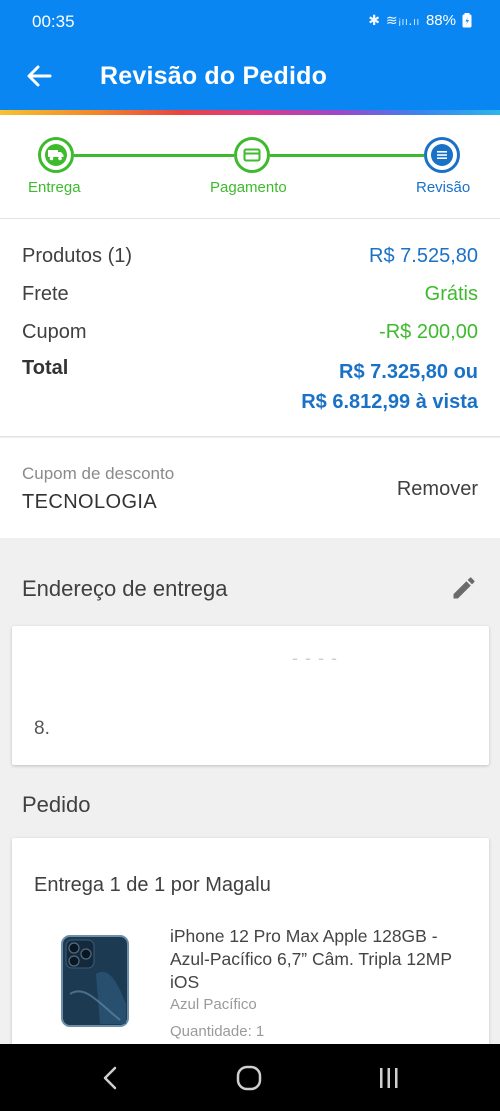 This screenshot has height=1111, width=500. What do you see at coordinates (389, 402) in the screenshot?
I see `total-cash: R$ 6.812,99 à vista` at bounding box center [389, 402].